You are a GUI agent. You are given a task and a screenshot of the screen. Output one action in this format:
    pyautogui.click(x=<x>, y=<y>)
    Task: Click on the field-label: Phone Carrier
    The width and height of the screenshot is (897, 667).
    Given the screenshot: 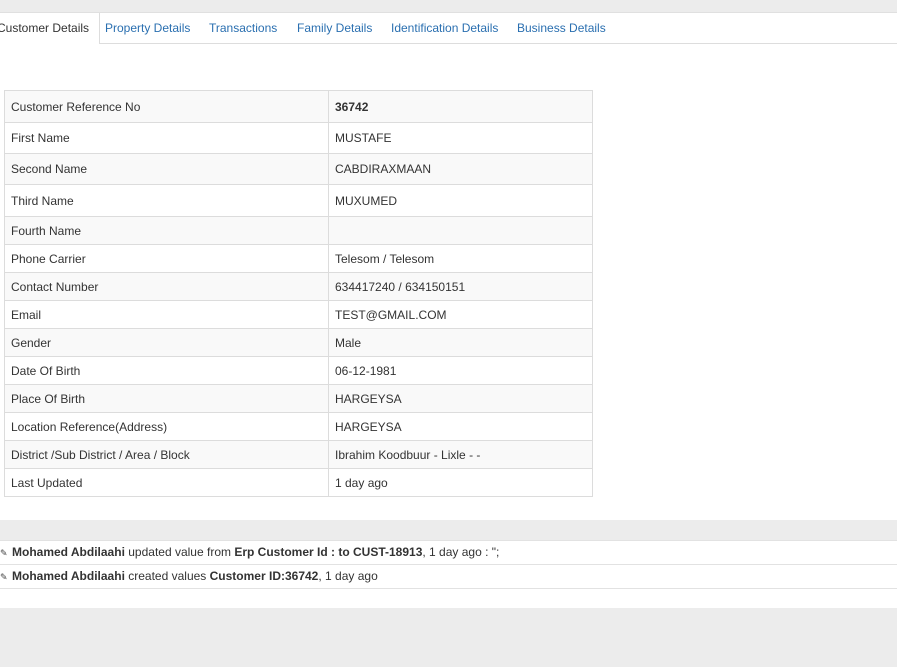 What is the action you would take?
    pyautogui.click(x=166, y=258)
    